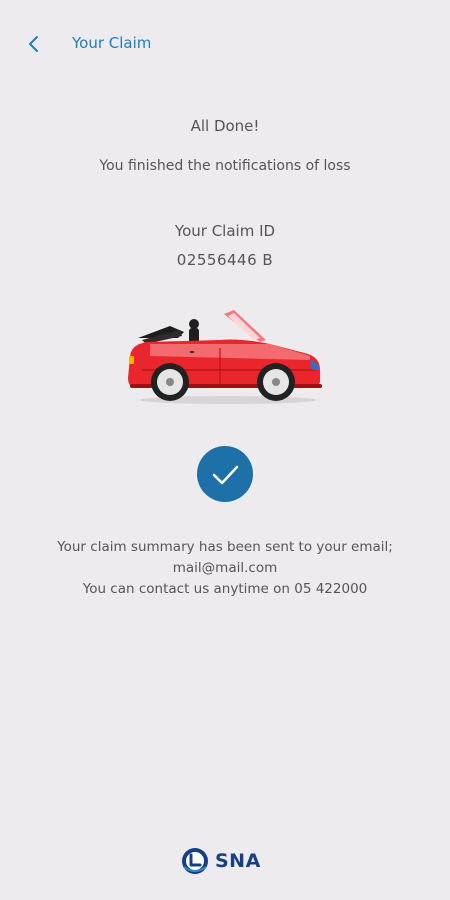 The width and height of the screenshot is (450, 900). I want to click on summary-line-contact: You can contact us anytime on 05 422000, so click(225, 589).